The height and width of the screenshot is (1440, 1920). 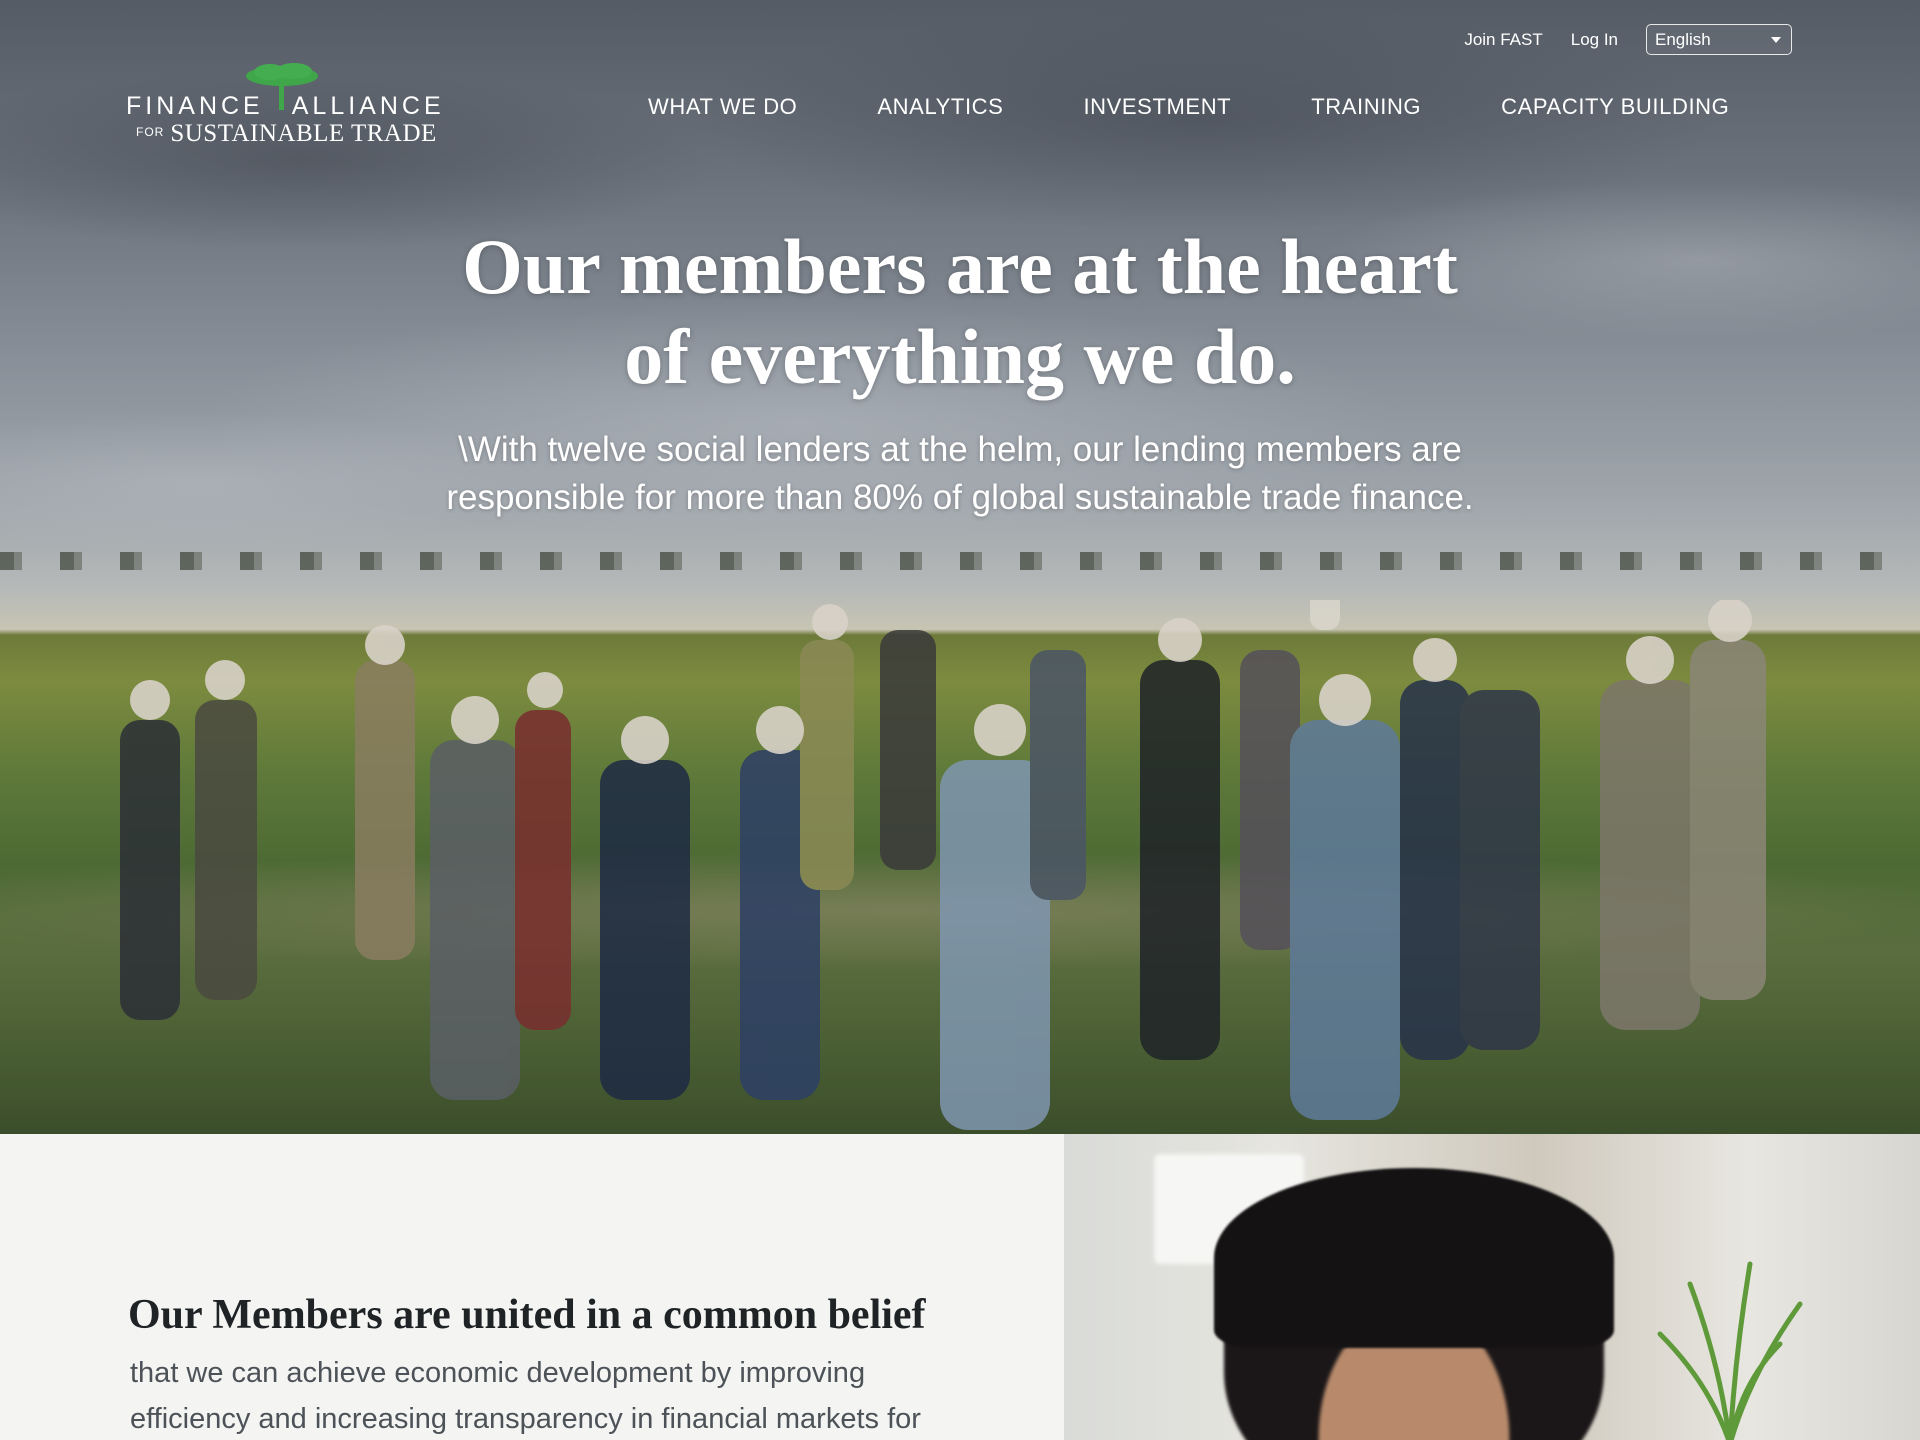 What do you see at coordinates (960, 561) in the screenshot?
I see `hero-treeline` at bounding box center [960, 561].